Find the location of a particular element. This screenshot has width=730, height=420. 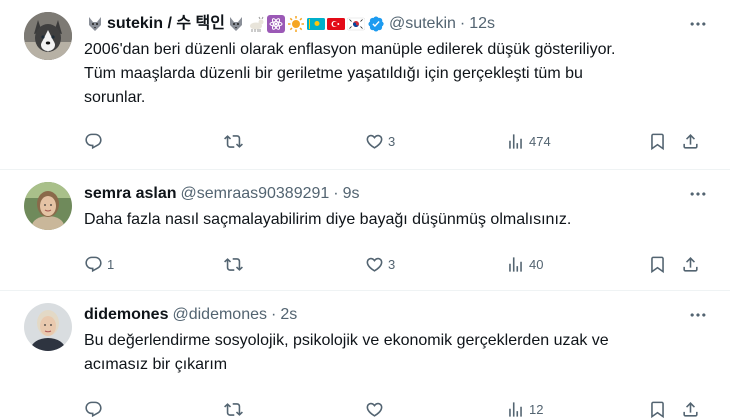

like-button is located at coordinates (376, 409).